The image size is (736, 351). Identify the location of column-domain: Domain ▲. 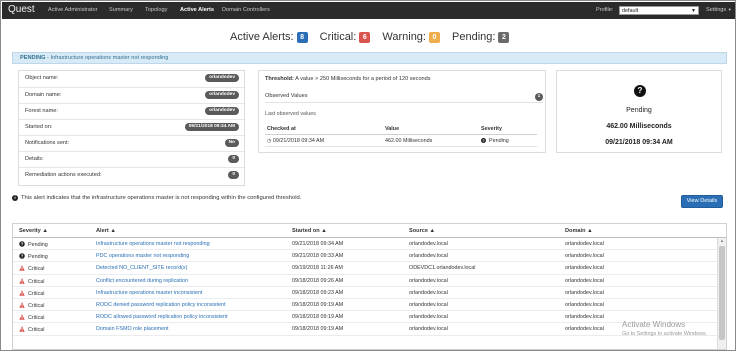
(579, 231).